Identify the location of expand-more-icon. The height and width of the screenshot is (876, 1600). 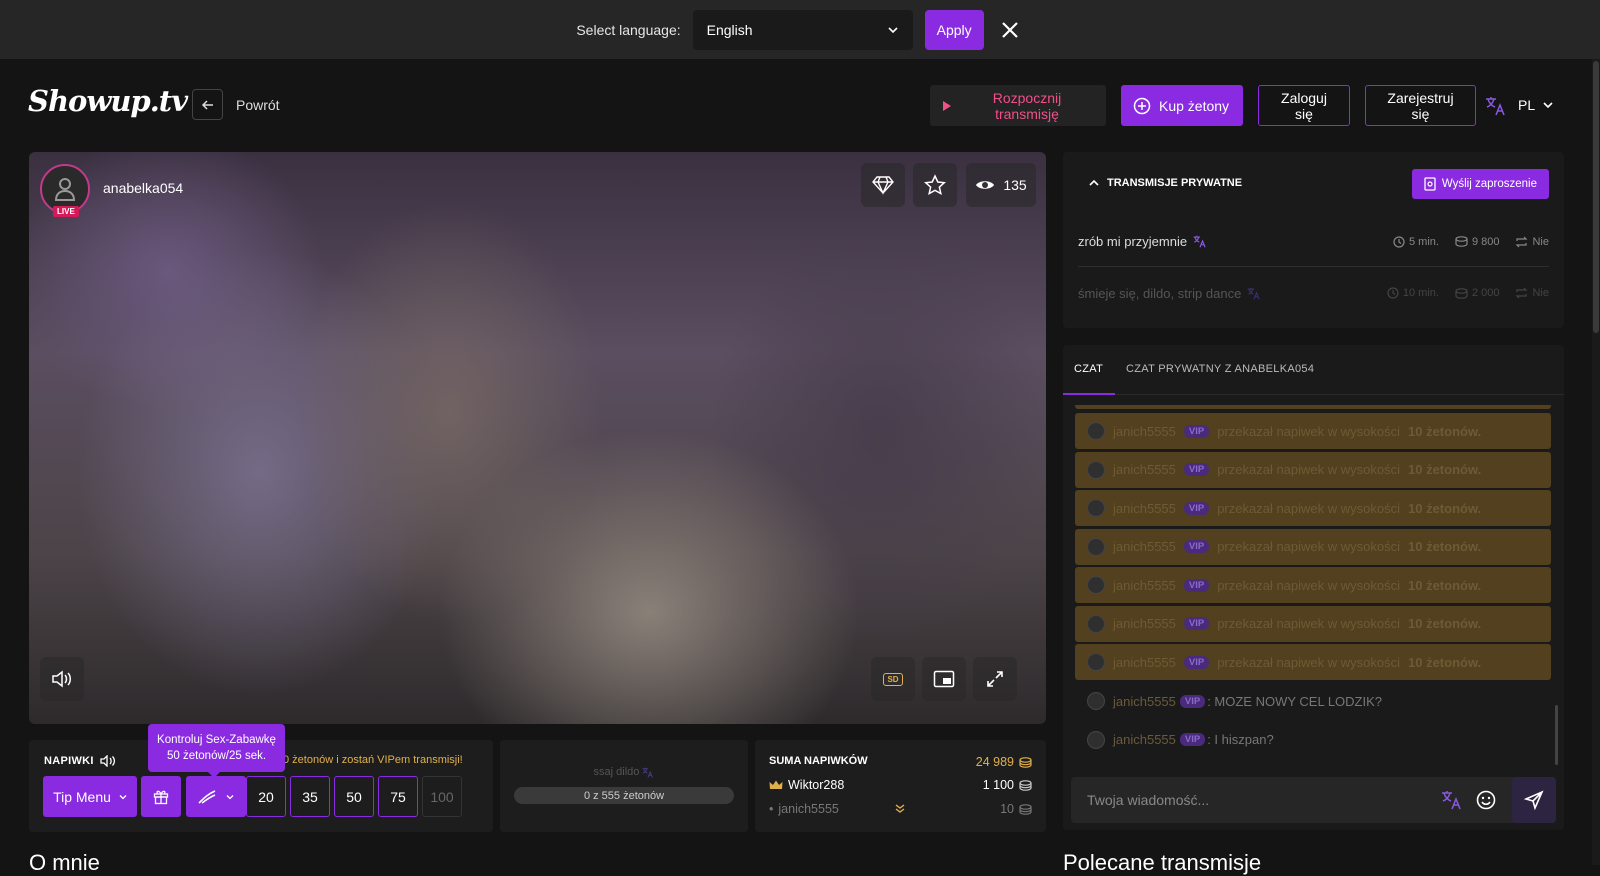
(900, 809).